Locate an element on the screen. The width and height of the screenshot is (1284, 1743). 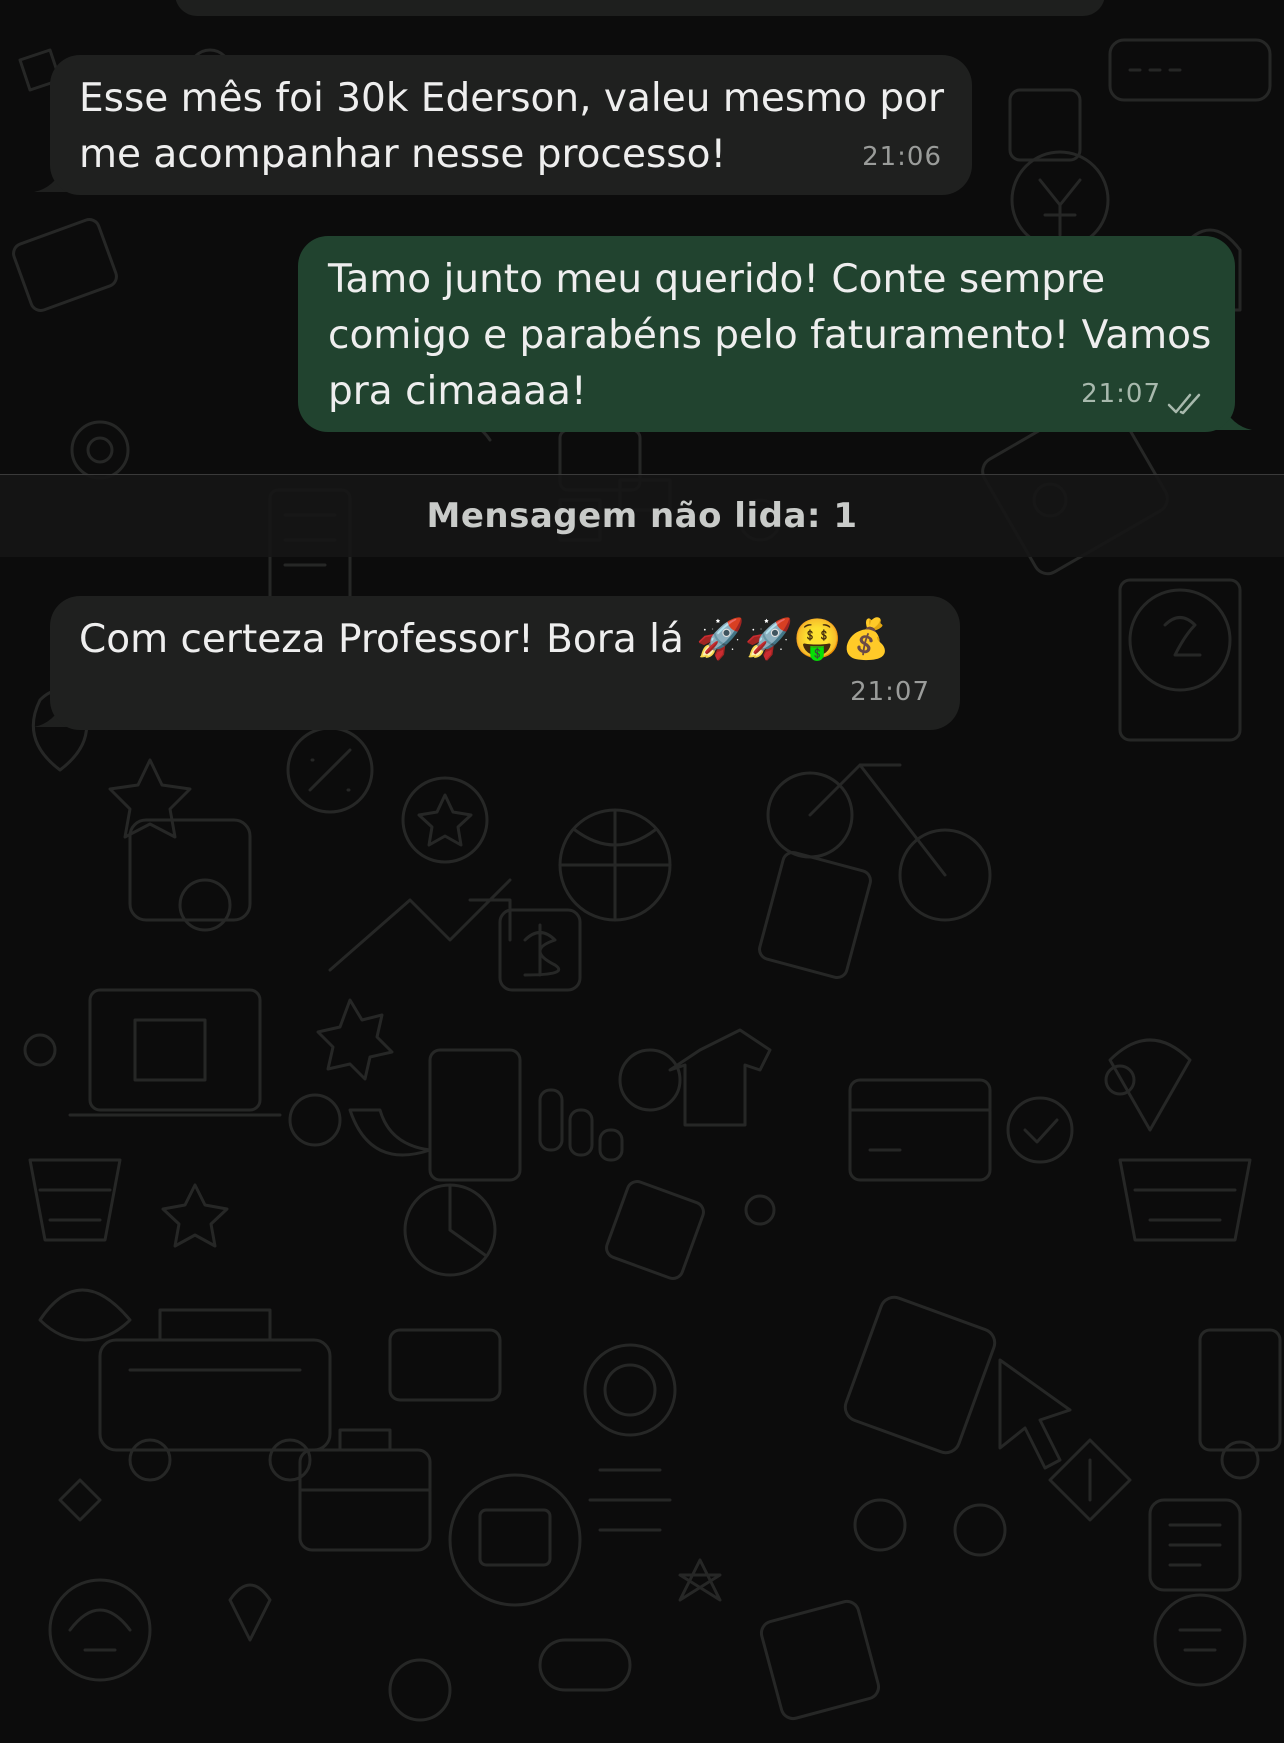
message-text-line: pra cimaaaa! is located at coordinates (457, 391).